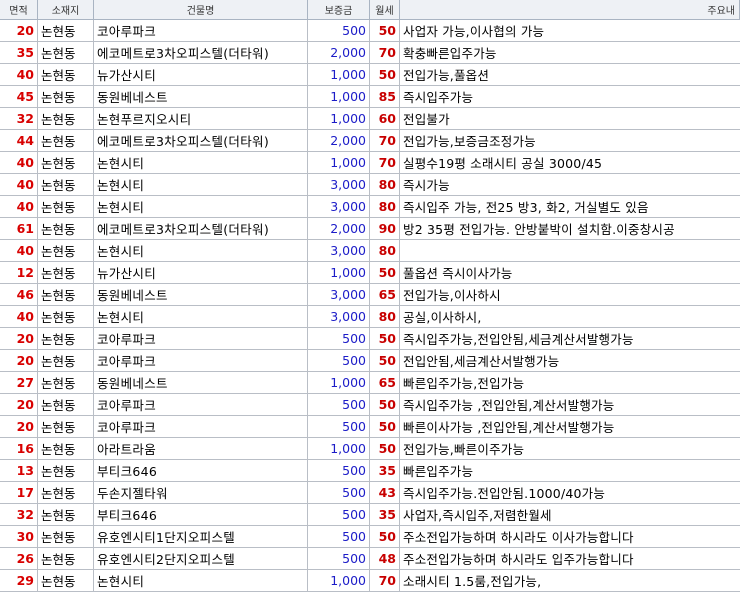  What do you see at coordinates (570, 206) in the screenshot?
I see `cell-notes: 즉시입주 가능, 전25 방3, 화2, 거실별도 있음` at bounding box center [570, 206].